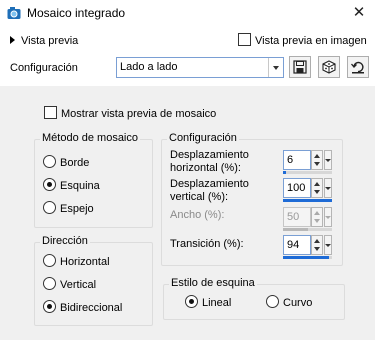 The width and height of the screenshot is (375, 340). What do you see at coordinates (199, 197) in the screenshot?
I see `field-label-line: vertical (%):` at bounding box center [199, 197].